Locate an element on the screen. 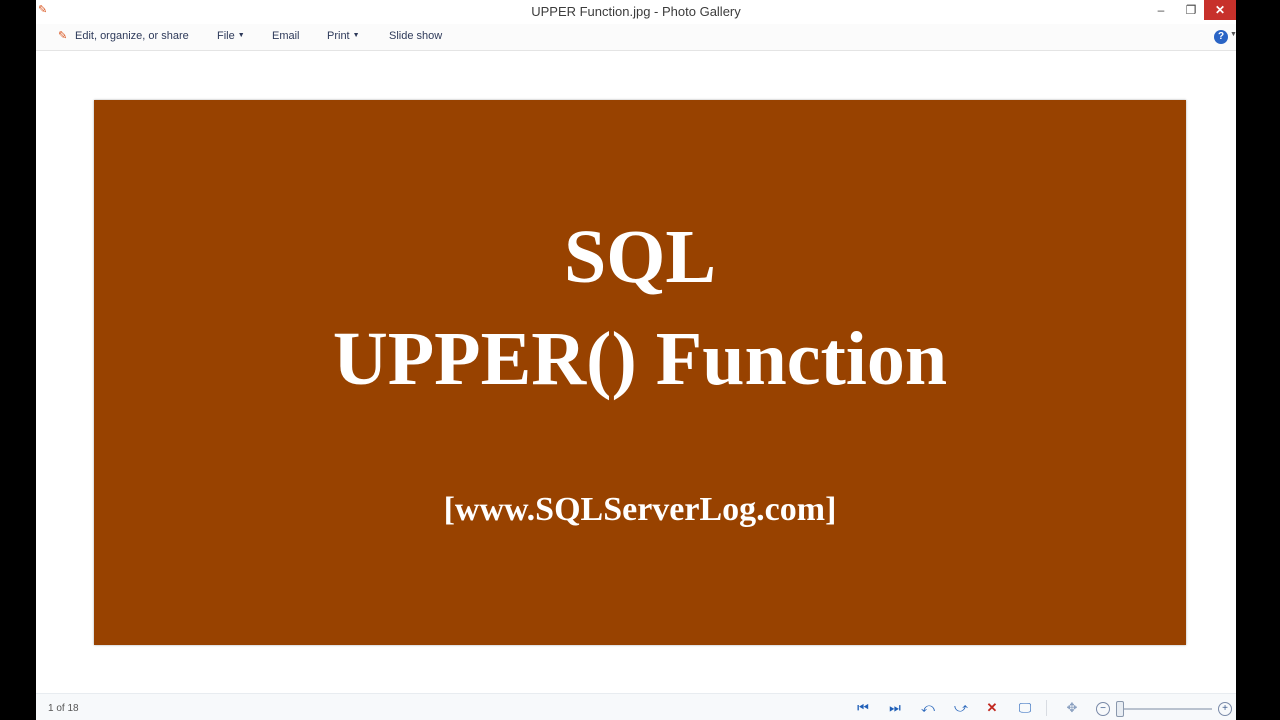 The image size is (1280, 720). window-title: UPPER Function.jpg - Photo Gallery is located at coordinates (636, 11).